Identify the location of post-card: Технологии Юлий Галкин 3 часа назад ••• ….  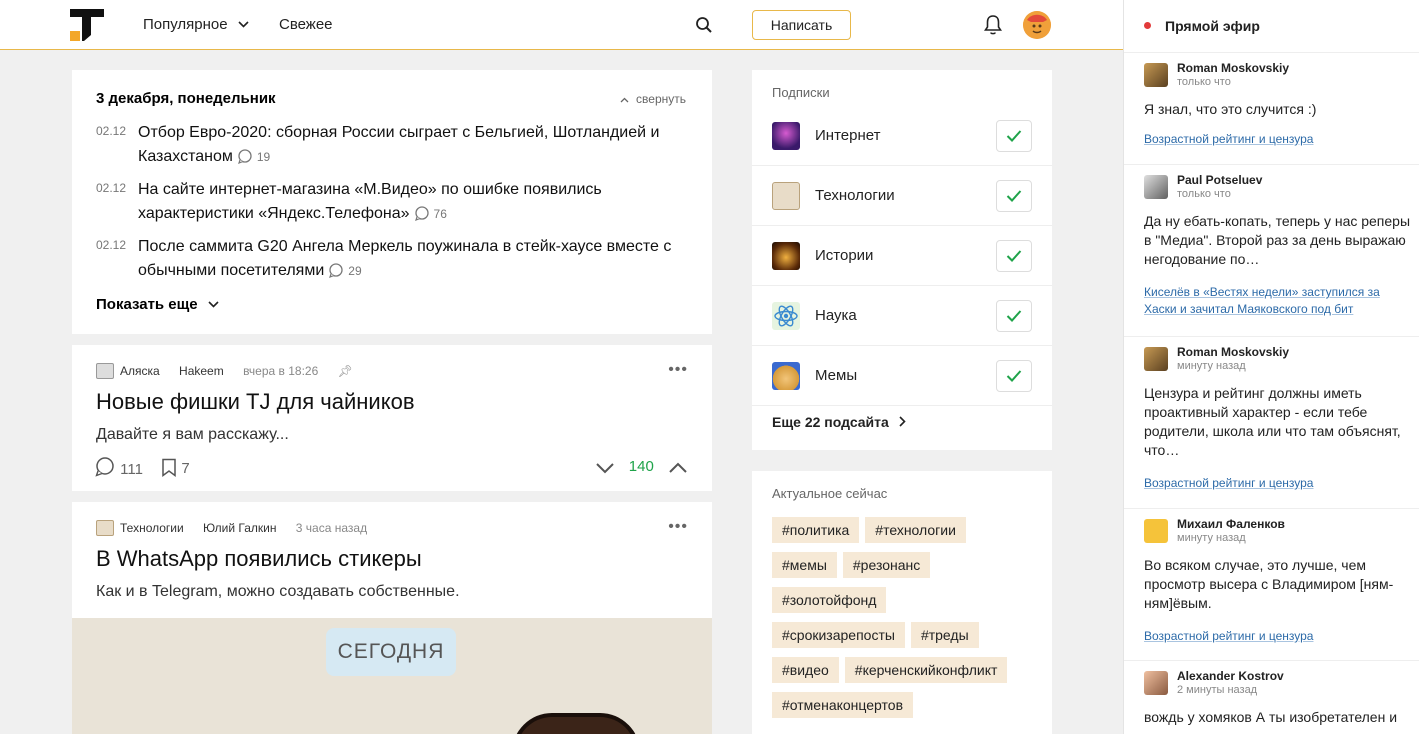
(392, 618).